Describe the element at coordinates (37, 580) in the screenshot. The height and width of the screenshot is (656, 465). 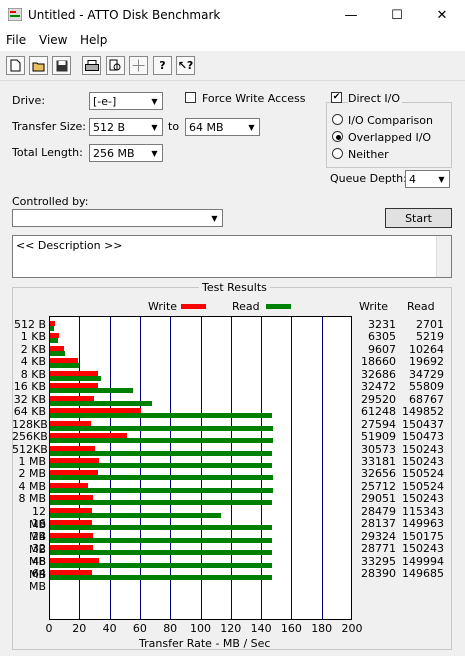
I see `row-size-label: 64 MB` at that location.